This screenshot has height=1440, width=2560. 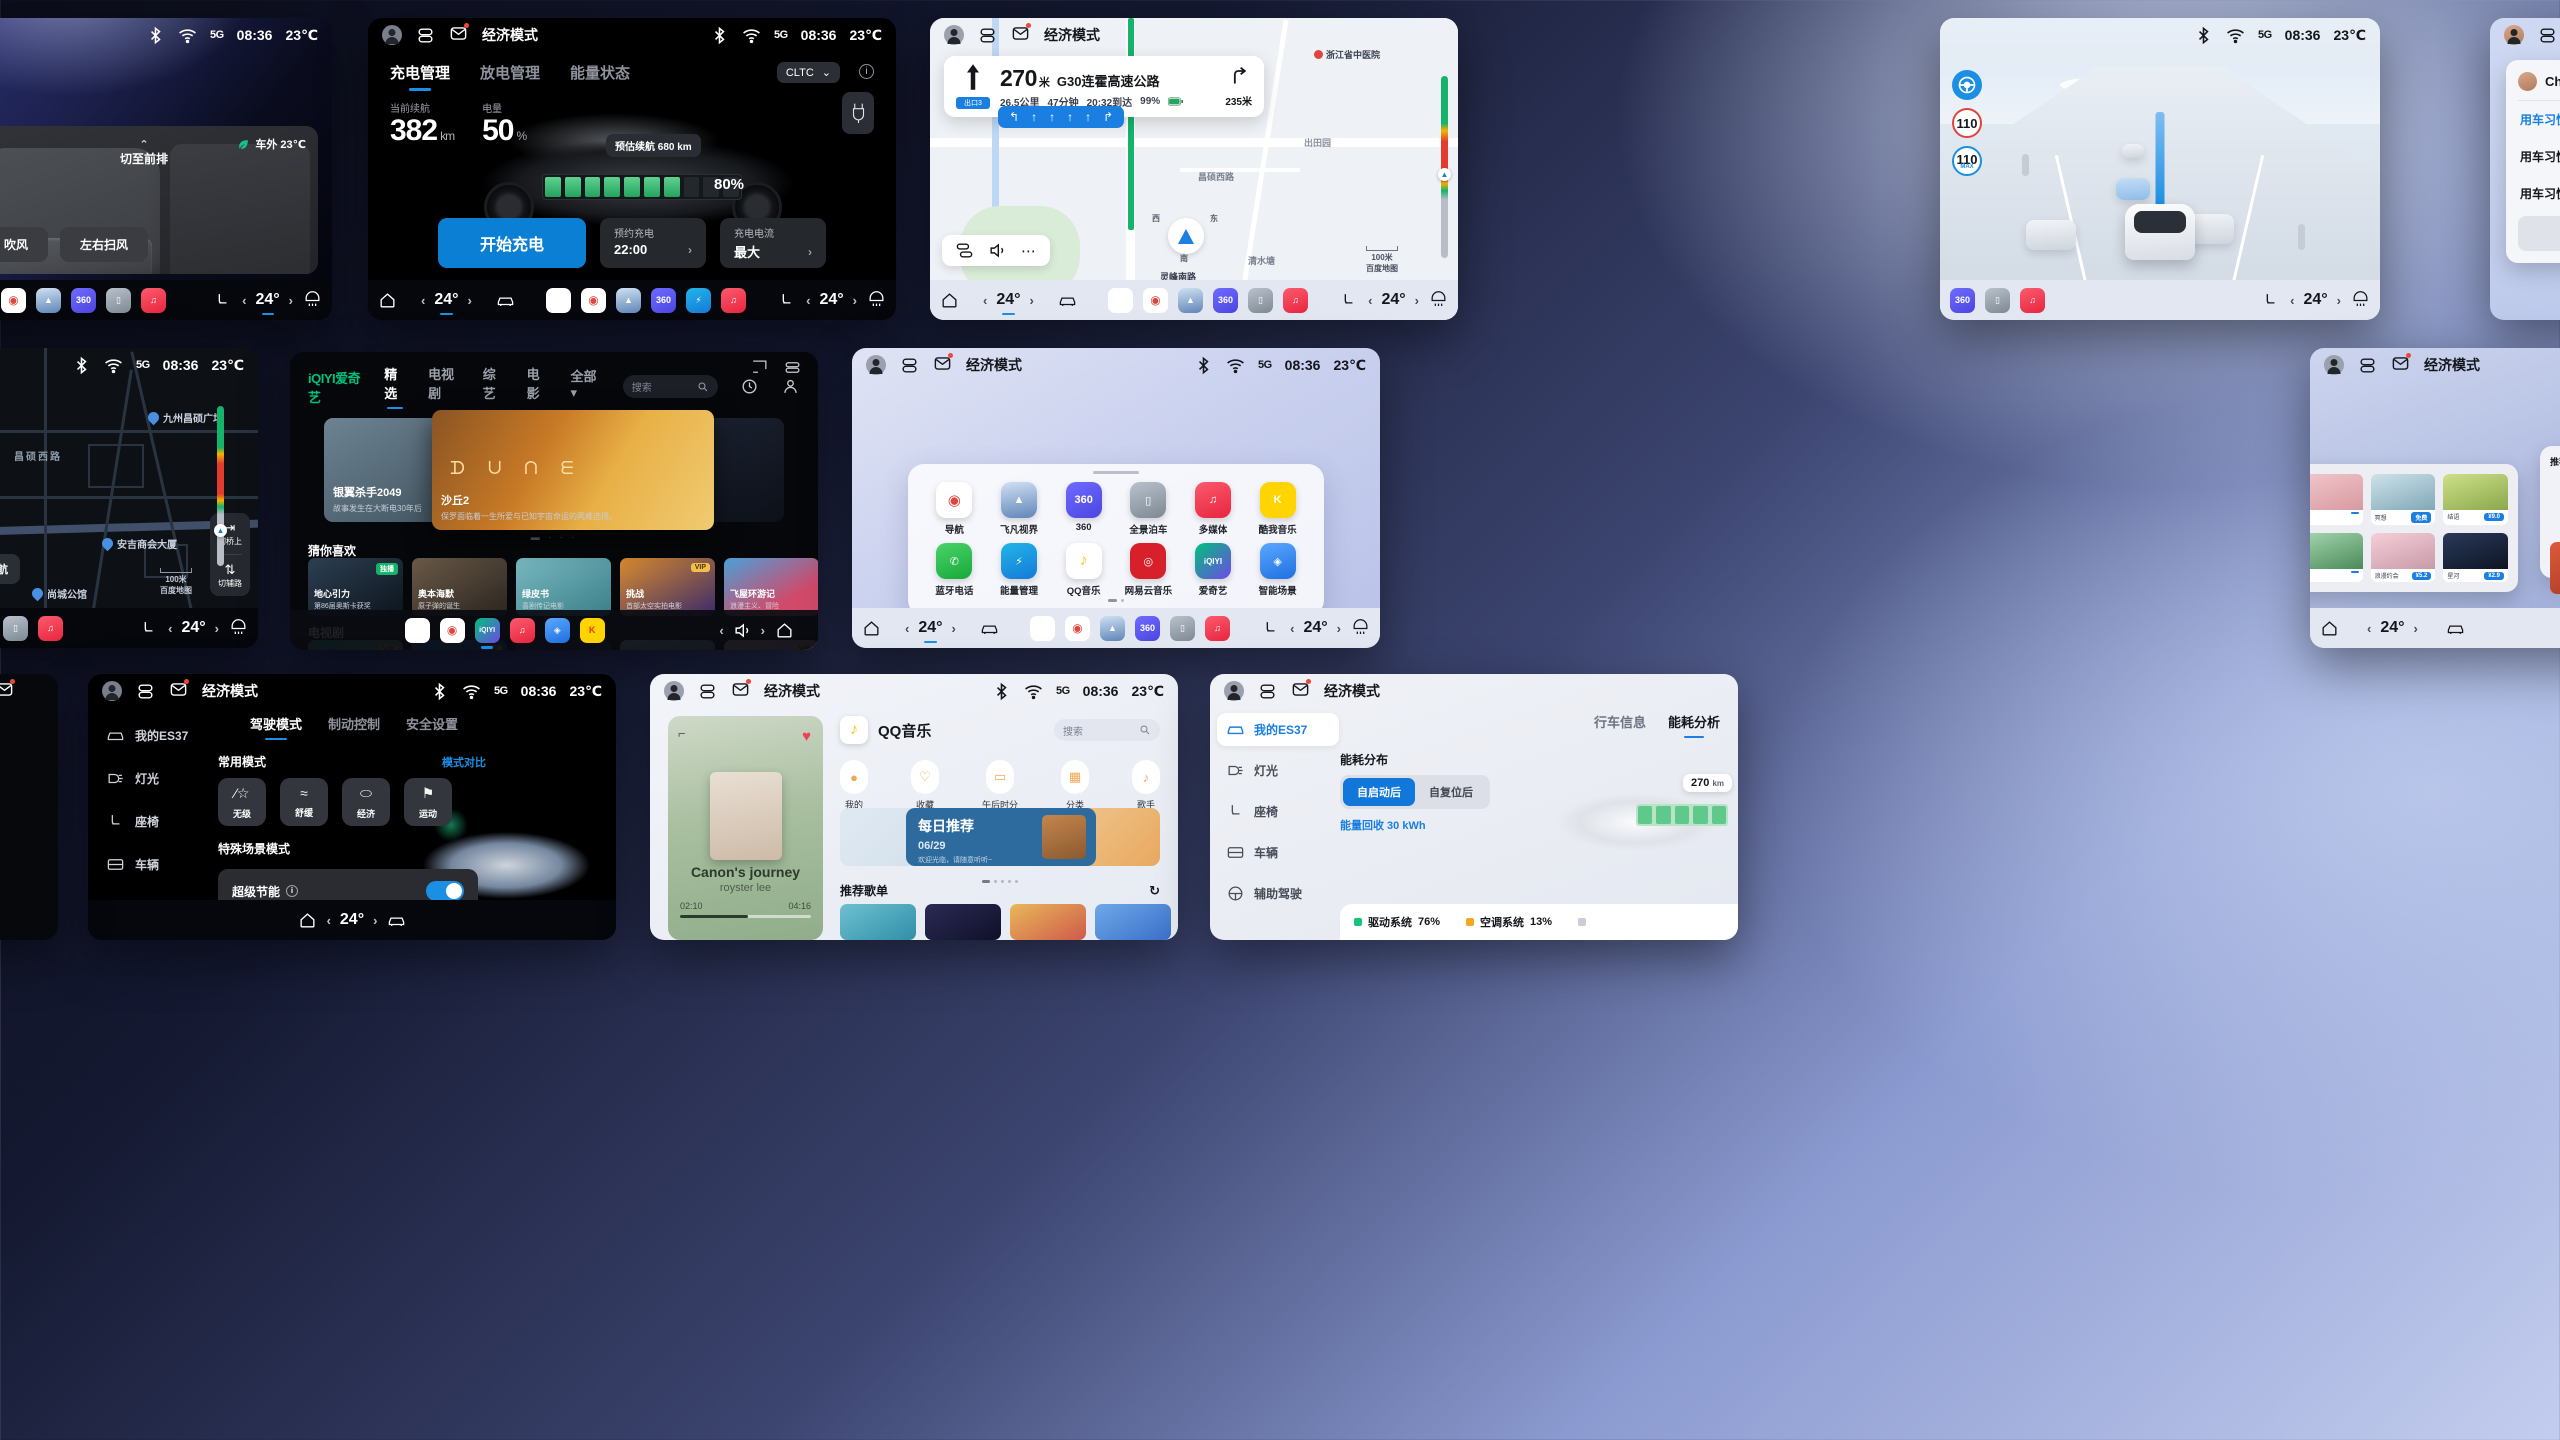 I want to click on category-mine: ● 我的, so click(x=854, y=785).